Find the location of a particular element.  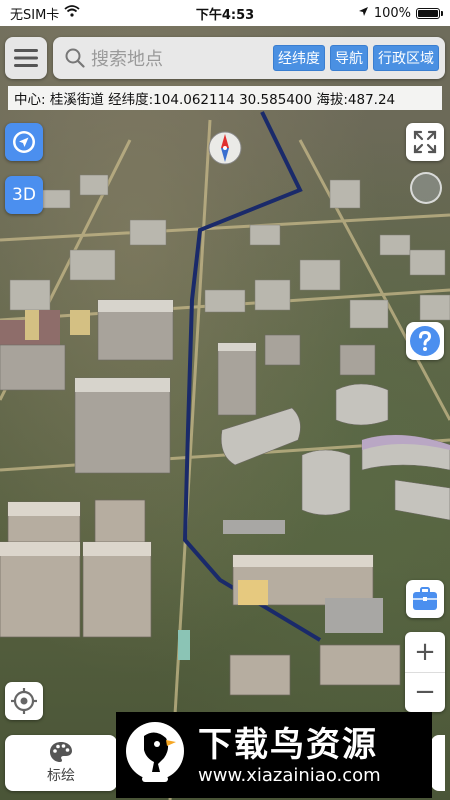

crosshair-icon is located at coordinates (24, 701).